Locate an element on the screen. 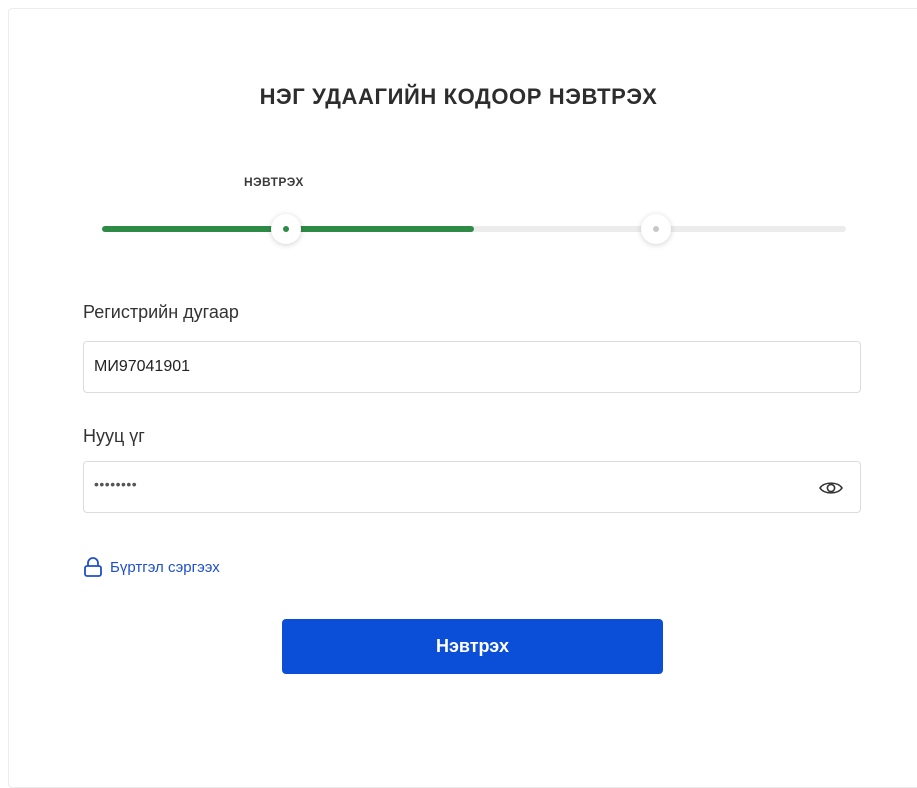 The height and width of the screenshot is (788, 917). password-input: •••••••• is located at coordinates (472, 487).